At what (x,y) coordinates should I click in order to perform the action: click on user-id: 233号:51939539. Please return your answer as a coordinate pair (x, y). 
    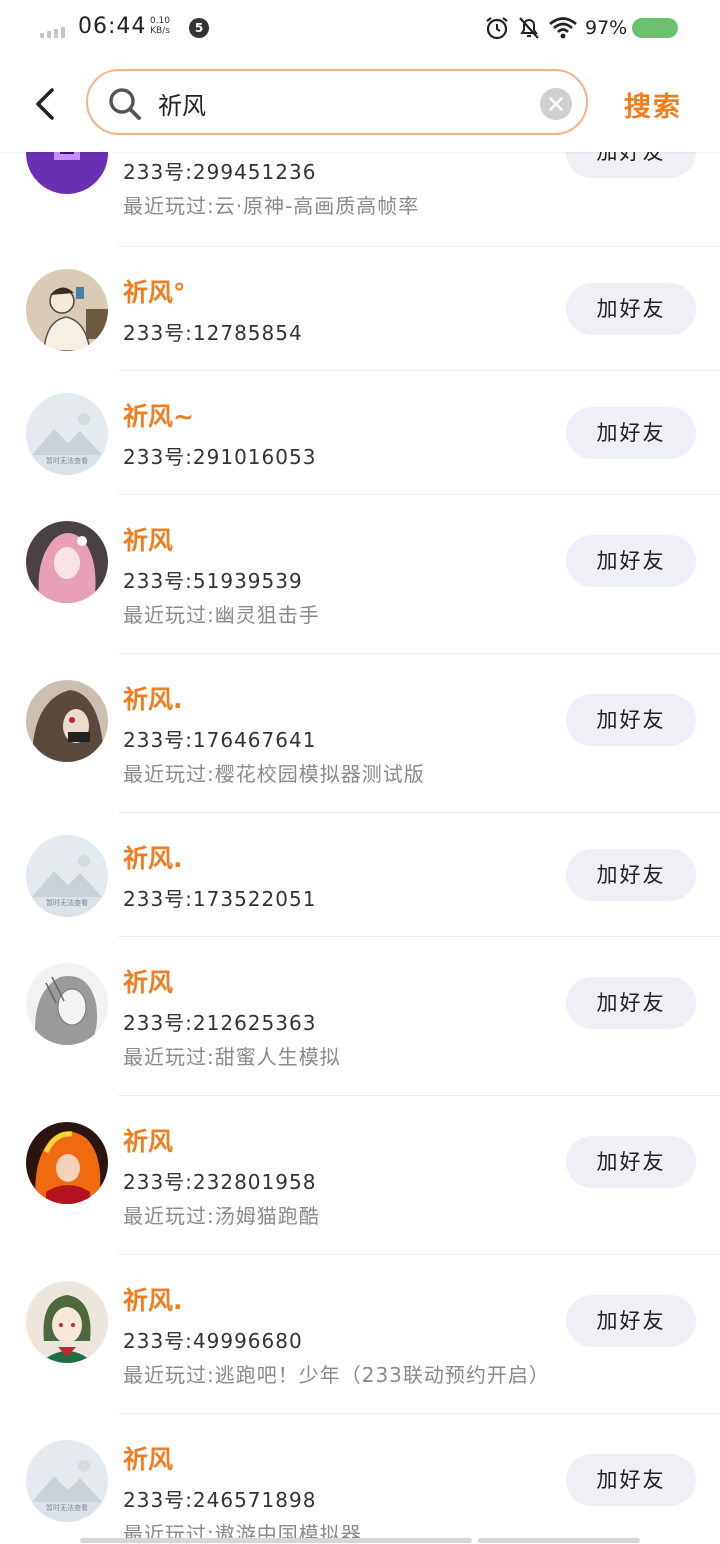
    Looking at the image, I should click on (213, 581).